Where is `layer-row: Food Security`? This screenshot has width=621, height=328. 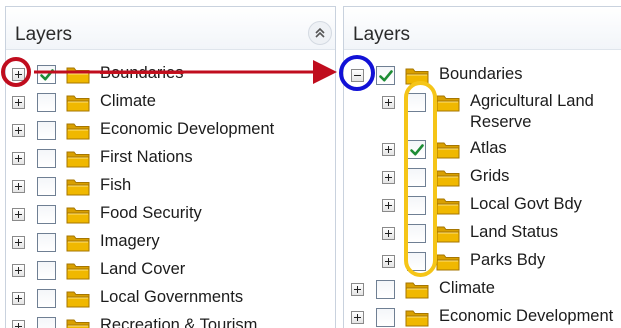
layer-row: Food Security is located at coordinates (172, 215).